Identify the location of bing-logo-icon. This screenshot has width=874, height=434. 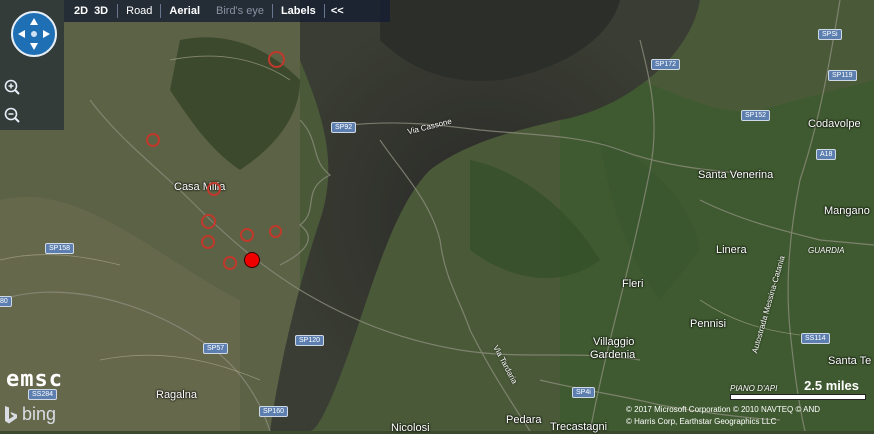
(11, 414).